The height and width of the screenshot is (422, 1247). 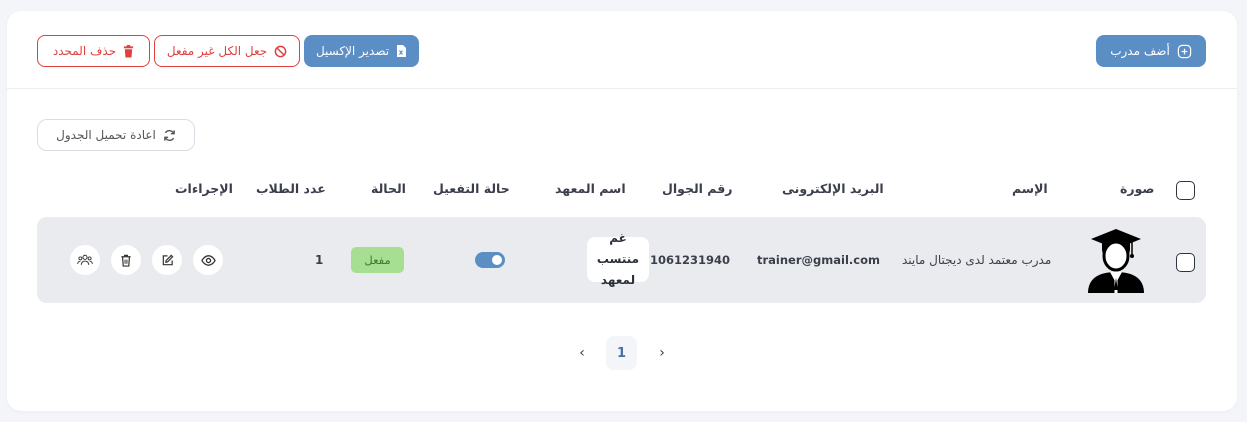 What do you see at coordinates (106, 135) in the screenshot?
I see `reload-table-label: اعادة تحميل الجدول` at bounding box center [106, 135].